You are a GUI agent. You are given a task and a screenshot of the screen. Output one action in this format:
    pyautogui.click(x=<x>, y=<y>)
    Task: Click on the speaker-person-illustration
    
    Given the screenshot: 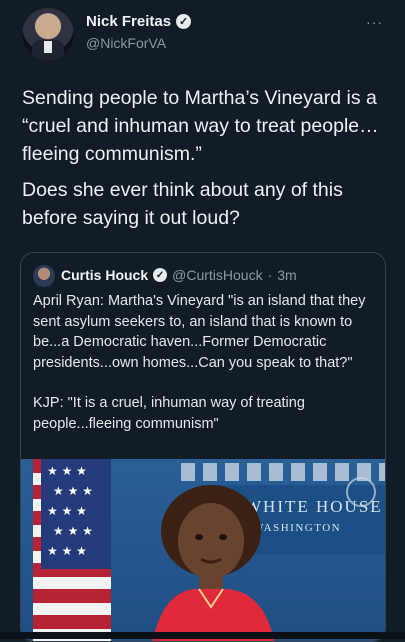 What is the action you would take?
    pyautogui.click(x=213, y=563)
    